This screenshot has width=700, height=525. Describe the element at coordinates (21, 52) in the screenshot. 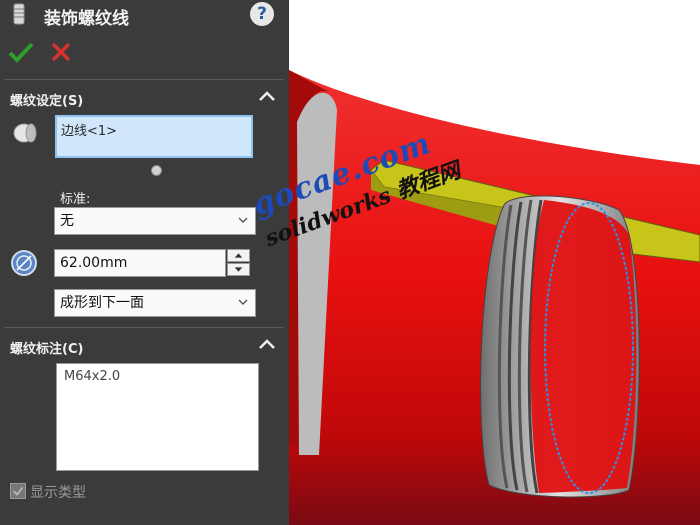

I see `ok-check-icon` at that location.